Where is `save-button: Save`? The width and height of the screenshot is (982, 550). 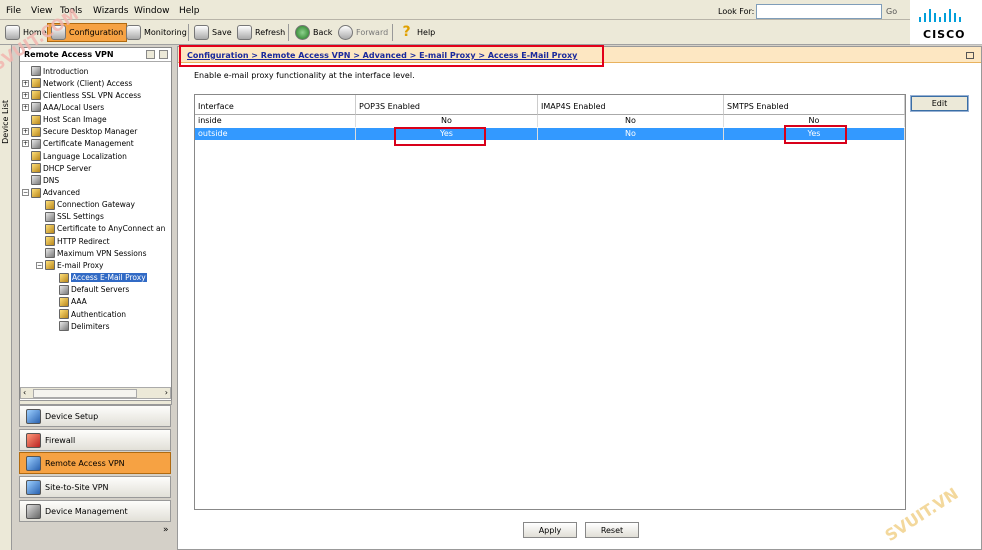
save-button: Save is located at coordinates (213, 32).